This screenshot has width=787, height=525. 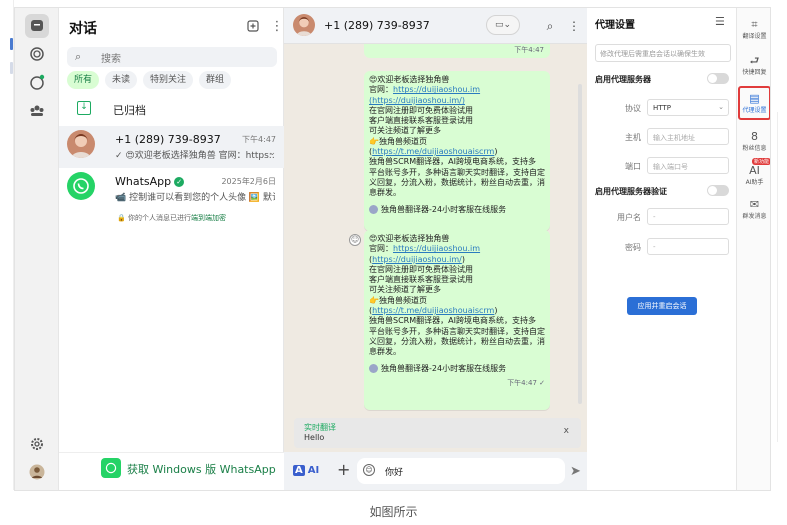 I want to click on fan-info-button: 8 粉丝信息, so click(x=754, y=143).